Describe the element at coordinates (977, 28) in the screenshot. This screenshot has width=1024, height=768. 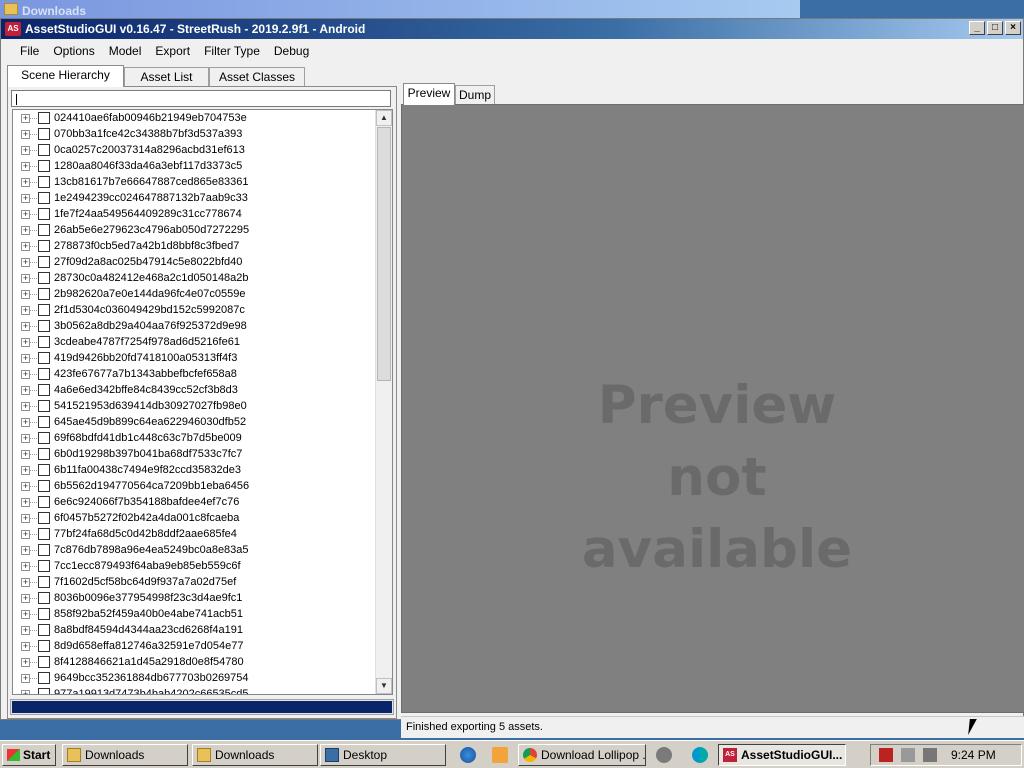
I see `minimize-button: _` at that location.